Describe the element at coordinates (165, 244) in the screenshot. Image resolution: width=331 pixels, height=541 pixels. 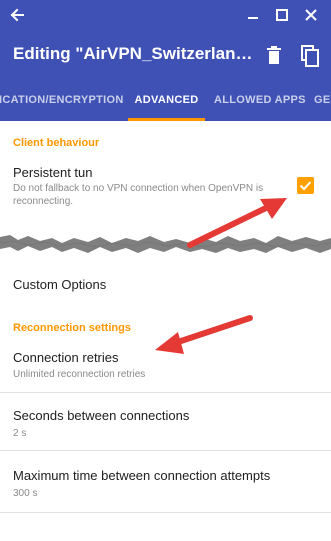
I see `torn-edge-divider` at that location.